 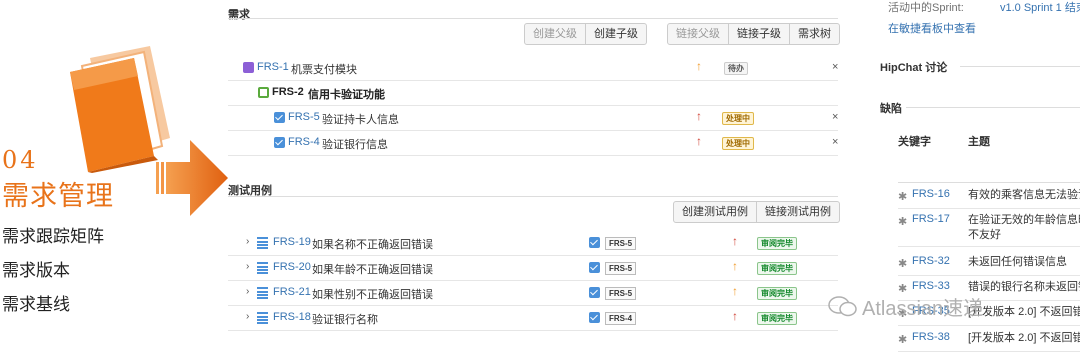 What do you see at coordinates (926, 8) in the screenshot?
I see `sprint-label: 活动中的Sprint:` at bounding box center [926, 8].